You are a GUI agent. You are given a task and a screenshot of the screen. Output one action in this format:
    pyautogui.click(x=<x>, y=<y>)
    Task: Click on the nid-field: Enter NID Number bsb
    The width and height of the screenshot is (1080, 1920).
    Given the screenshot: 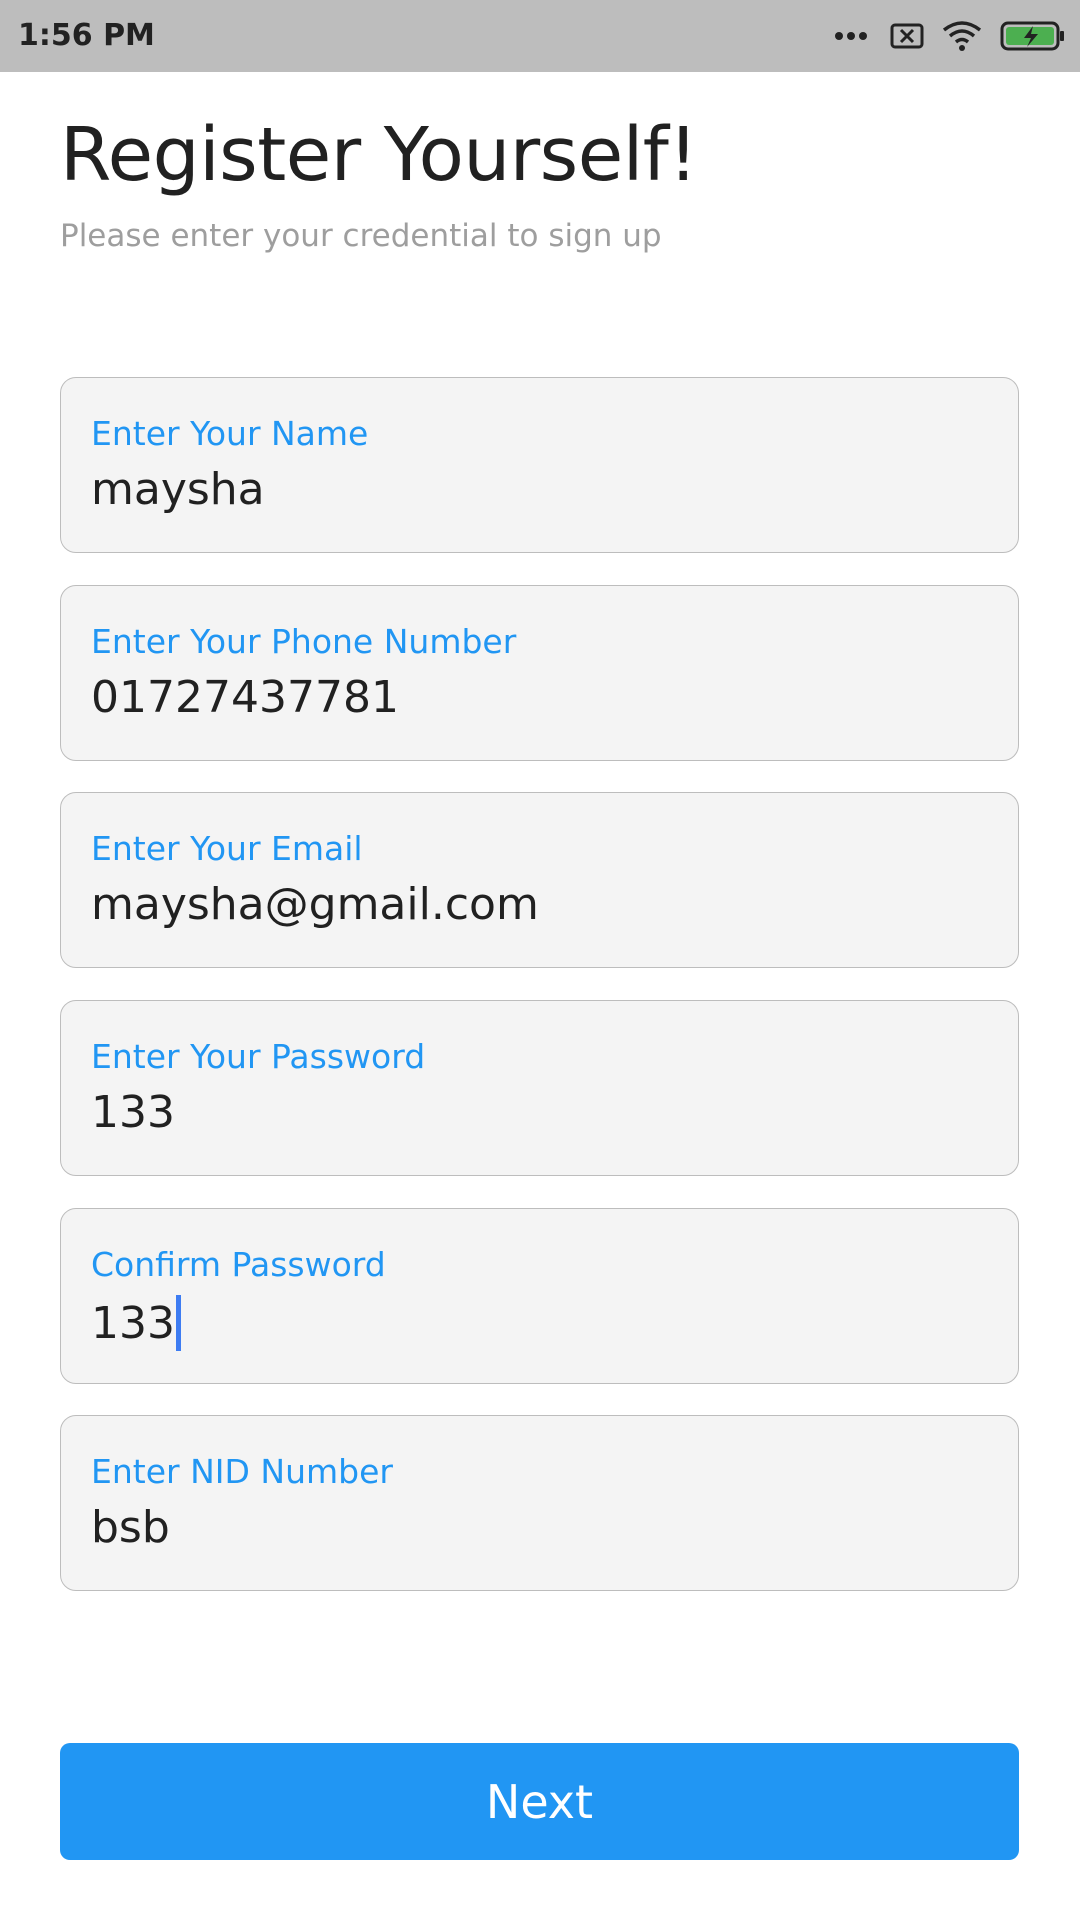 What is the action you would take?
    pyautogui.click(x=539, y=1503)
    